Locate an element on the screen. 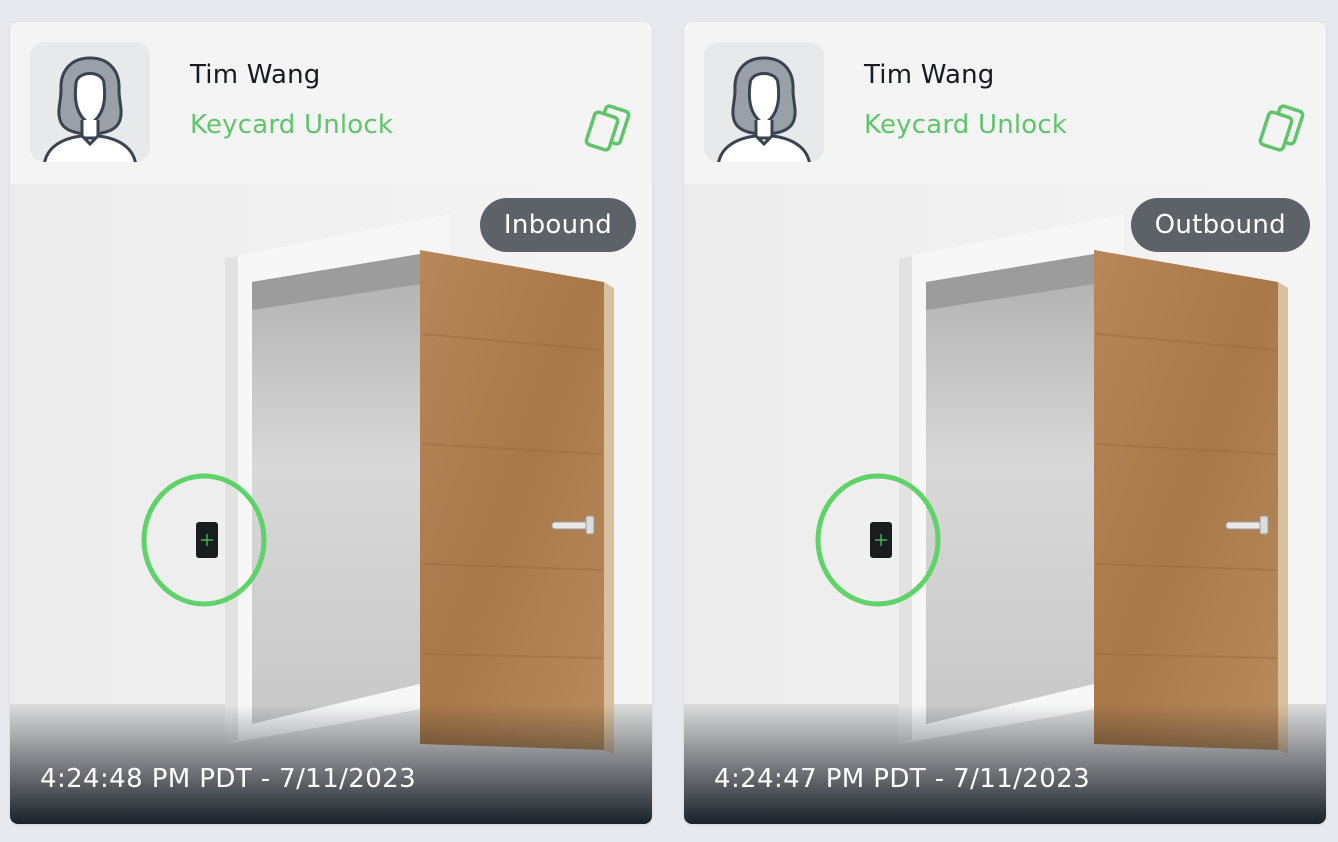  direction-badge: Inbound is located at coordinates (557, 225).